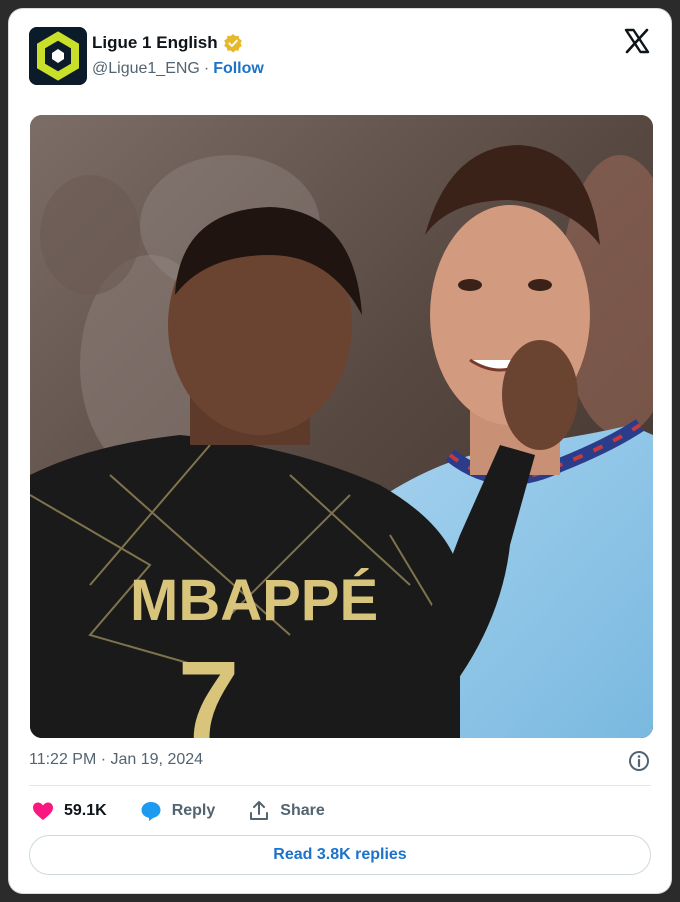 The image size is (680, 902). Describe the element at coordinates (151, 811) in the screenshot. I see `reply-bubble-icon` at that location.